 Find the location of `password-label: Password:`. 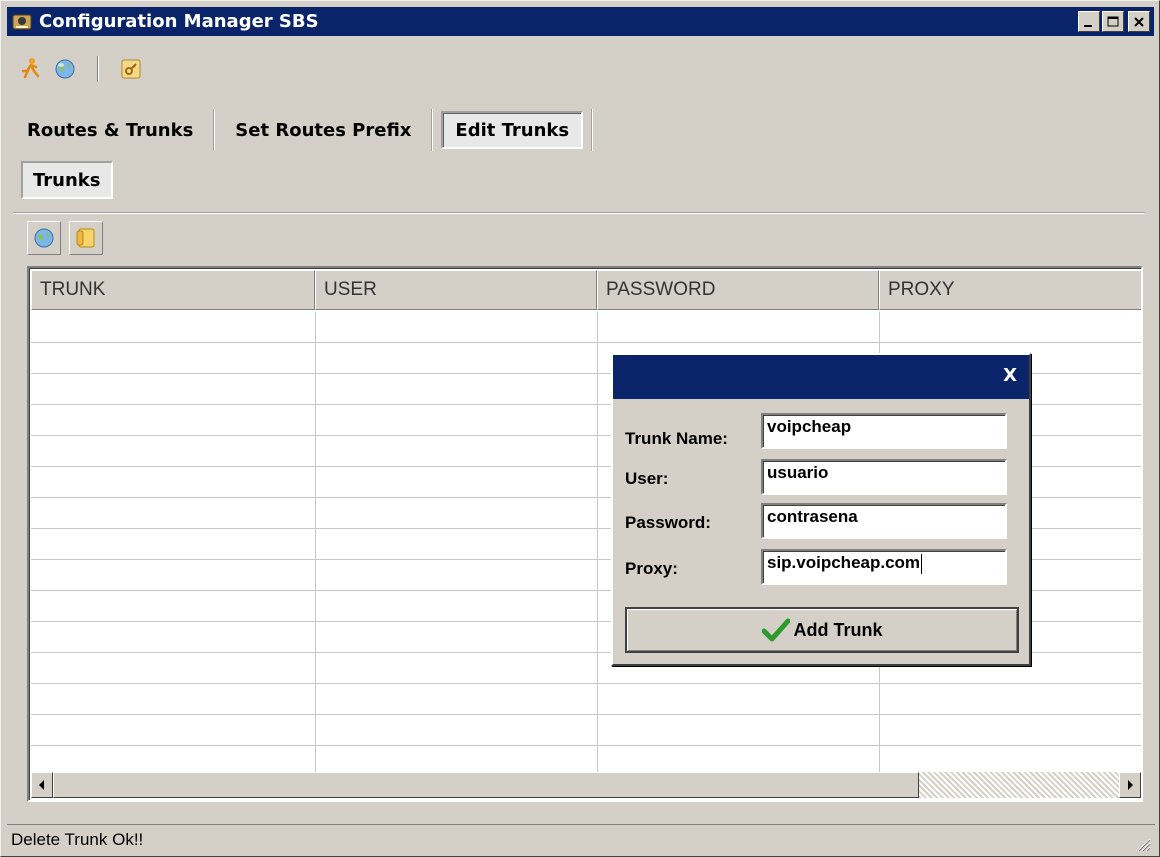

password-label: Password: is located at coordinates (668, 522).